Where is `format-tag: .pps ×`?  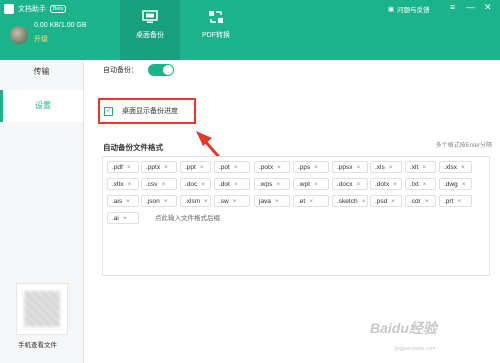
format-tag: .pps × is located at coordinates (311, 167).